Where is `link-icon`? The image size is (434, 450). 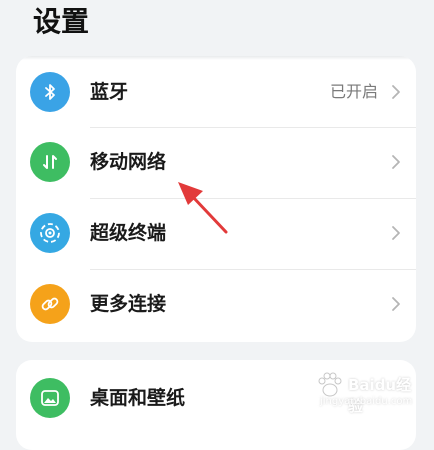 link-icon is located at coordinates (50, 304).